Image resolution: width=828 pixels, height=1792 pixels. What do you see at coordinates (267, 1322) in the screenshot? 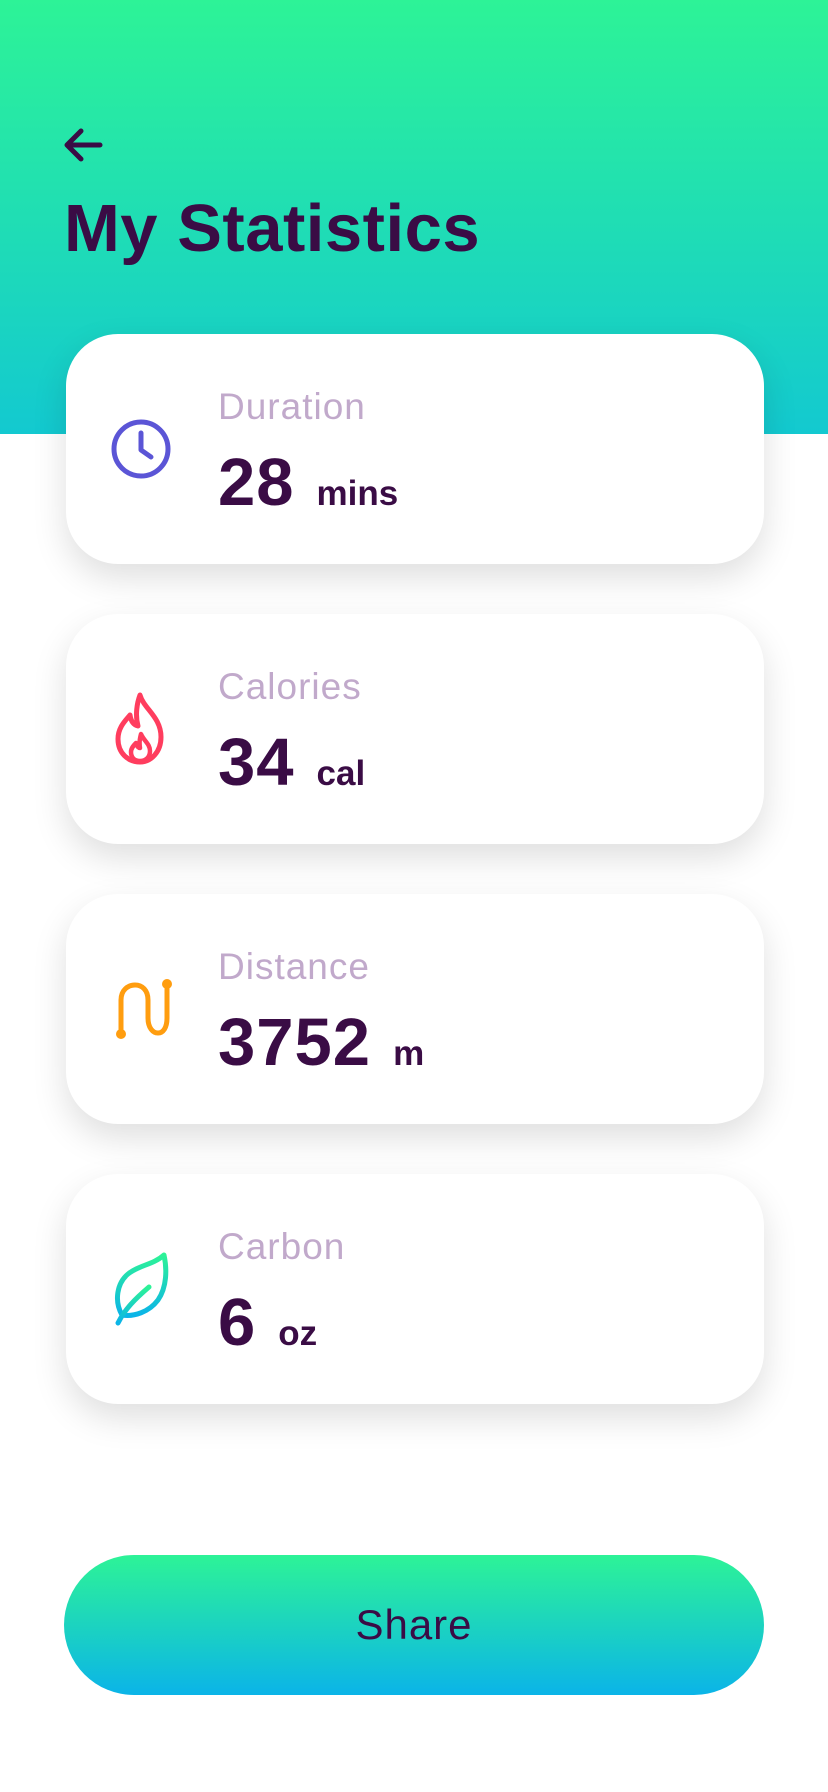
I see `stat-value-row: 6 oz` at bounding box center [267, 1322].